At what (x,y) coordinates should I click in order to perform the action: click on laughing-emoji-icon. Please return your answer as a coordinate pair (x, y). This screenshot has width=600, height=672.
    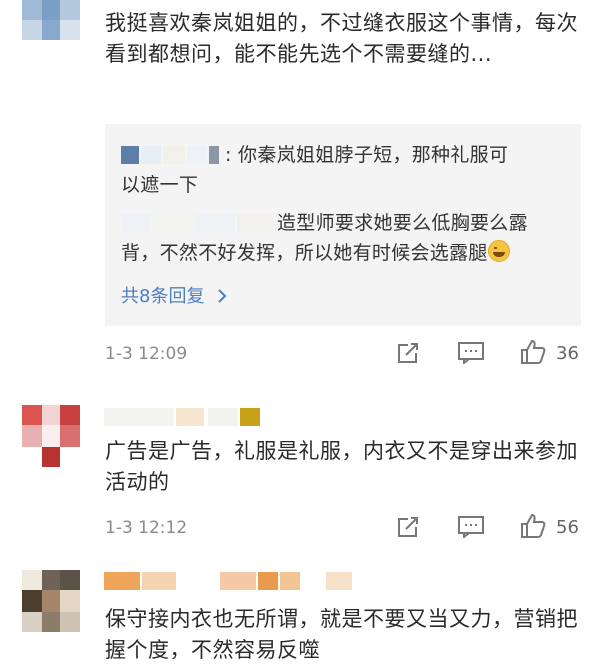
    Looking at the image, I should click on (498, 251).